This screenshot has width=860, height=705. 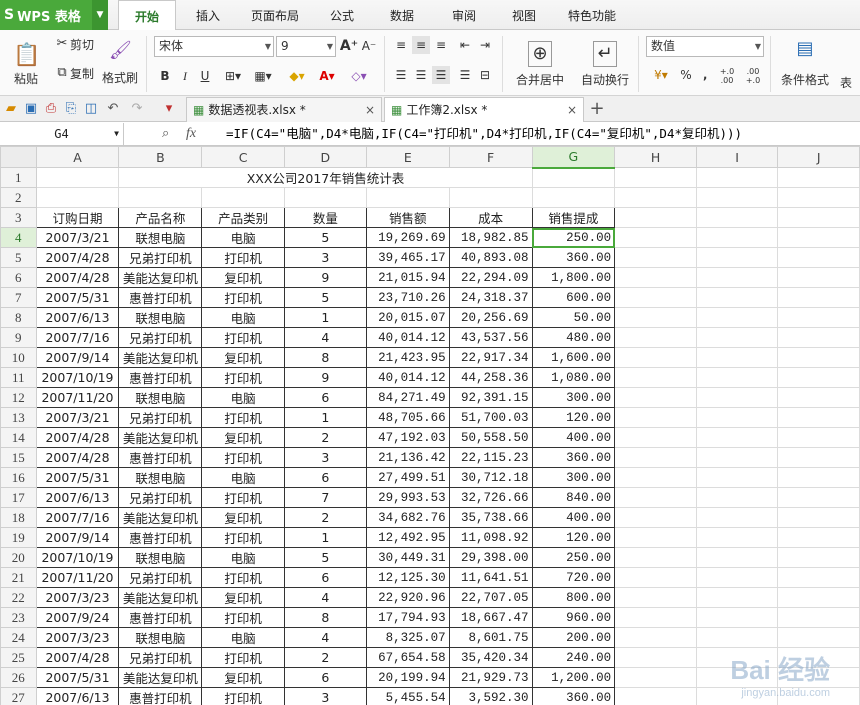 What do you see at coordinates (54, 15) in the screenshot?
I see `wps-app-menu-button: S WPS 表格 ▼` at bounding box center [54, 15].